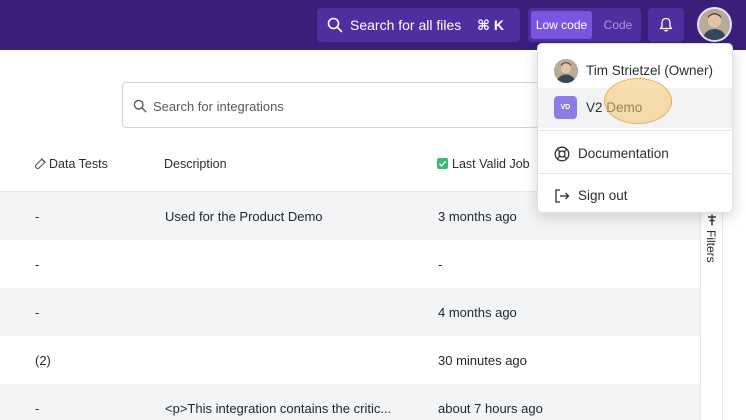 The image size is (746, 420). I want to click on sign-out-icon, so click(562, 196).